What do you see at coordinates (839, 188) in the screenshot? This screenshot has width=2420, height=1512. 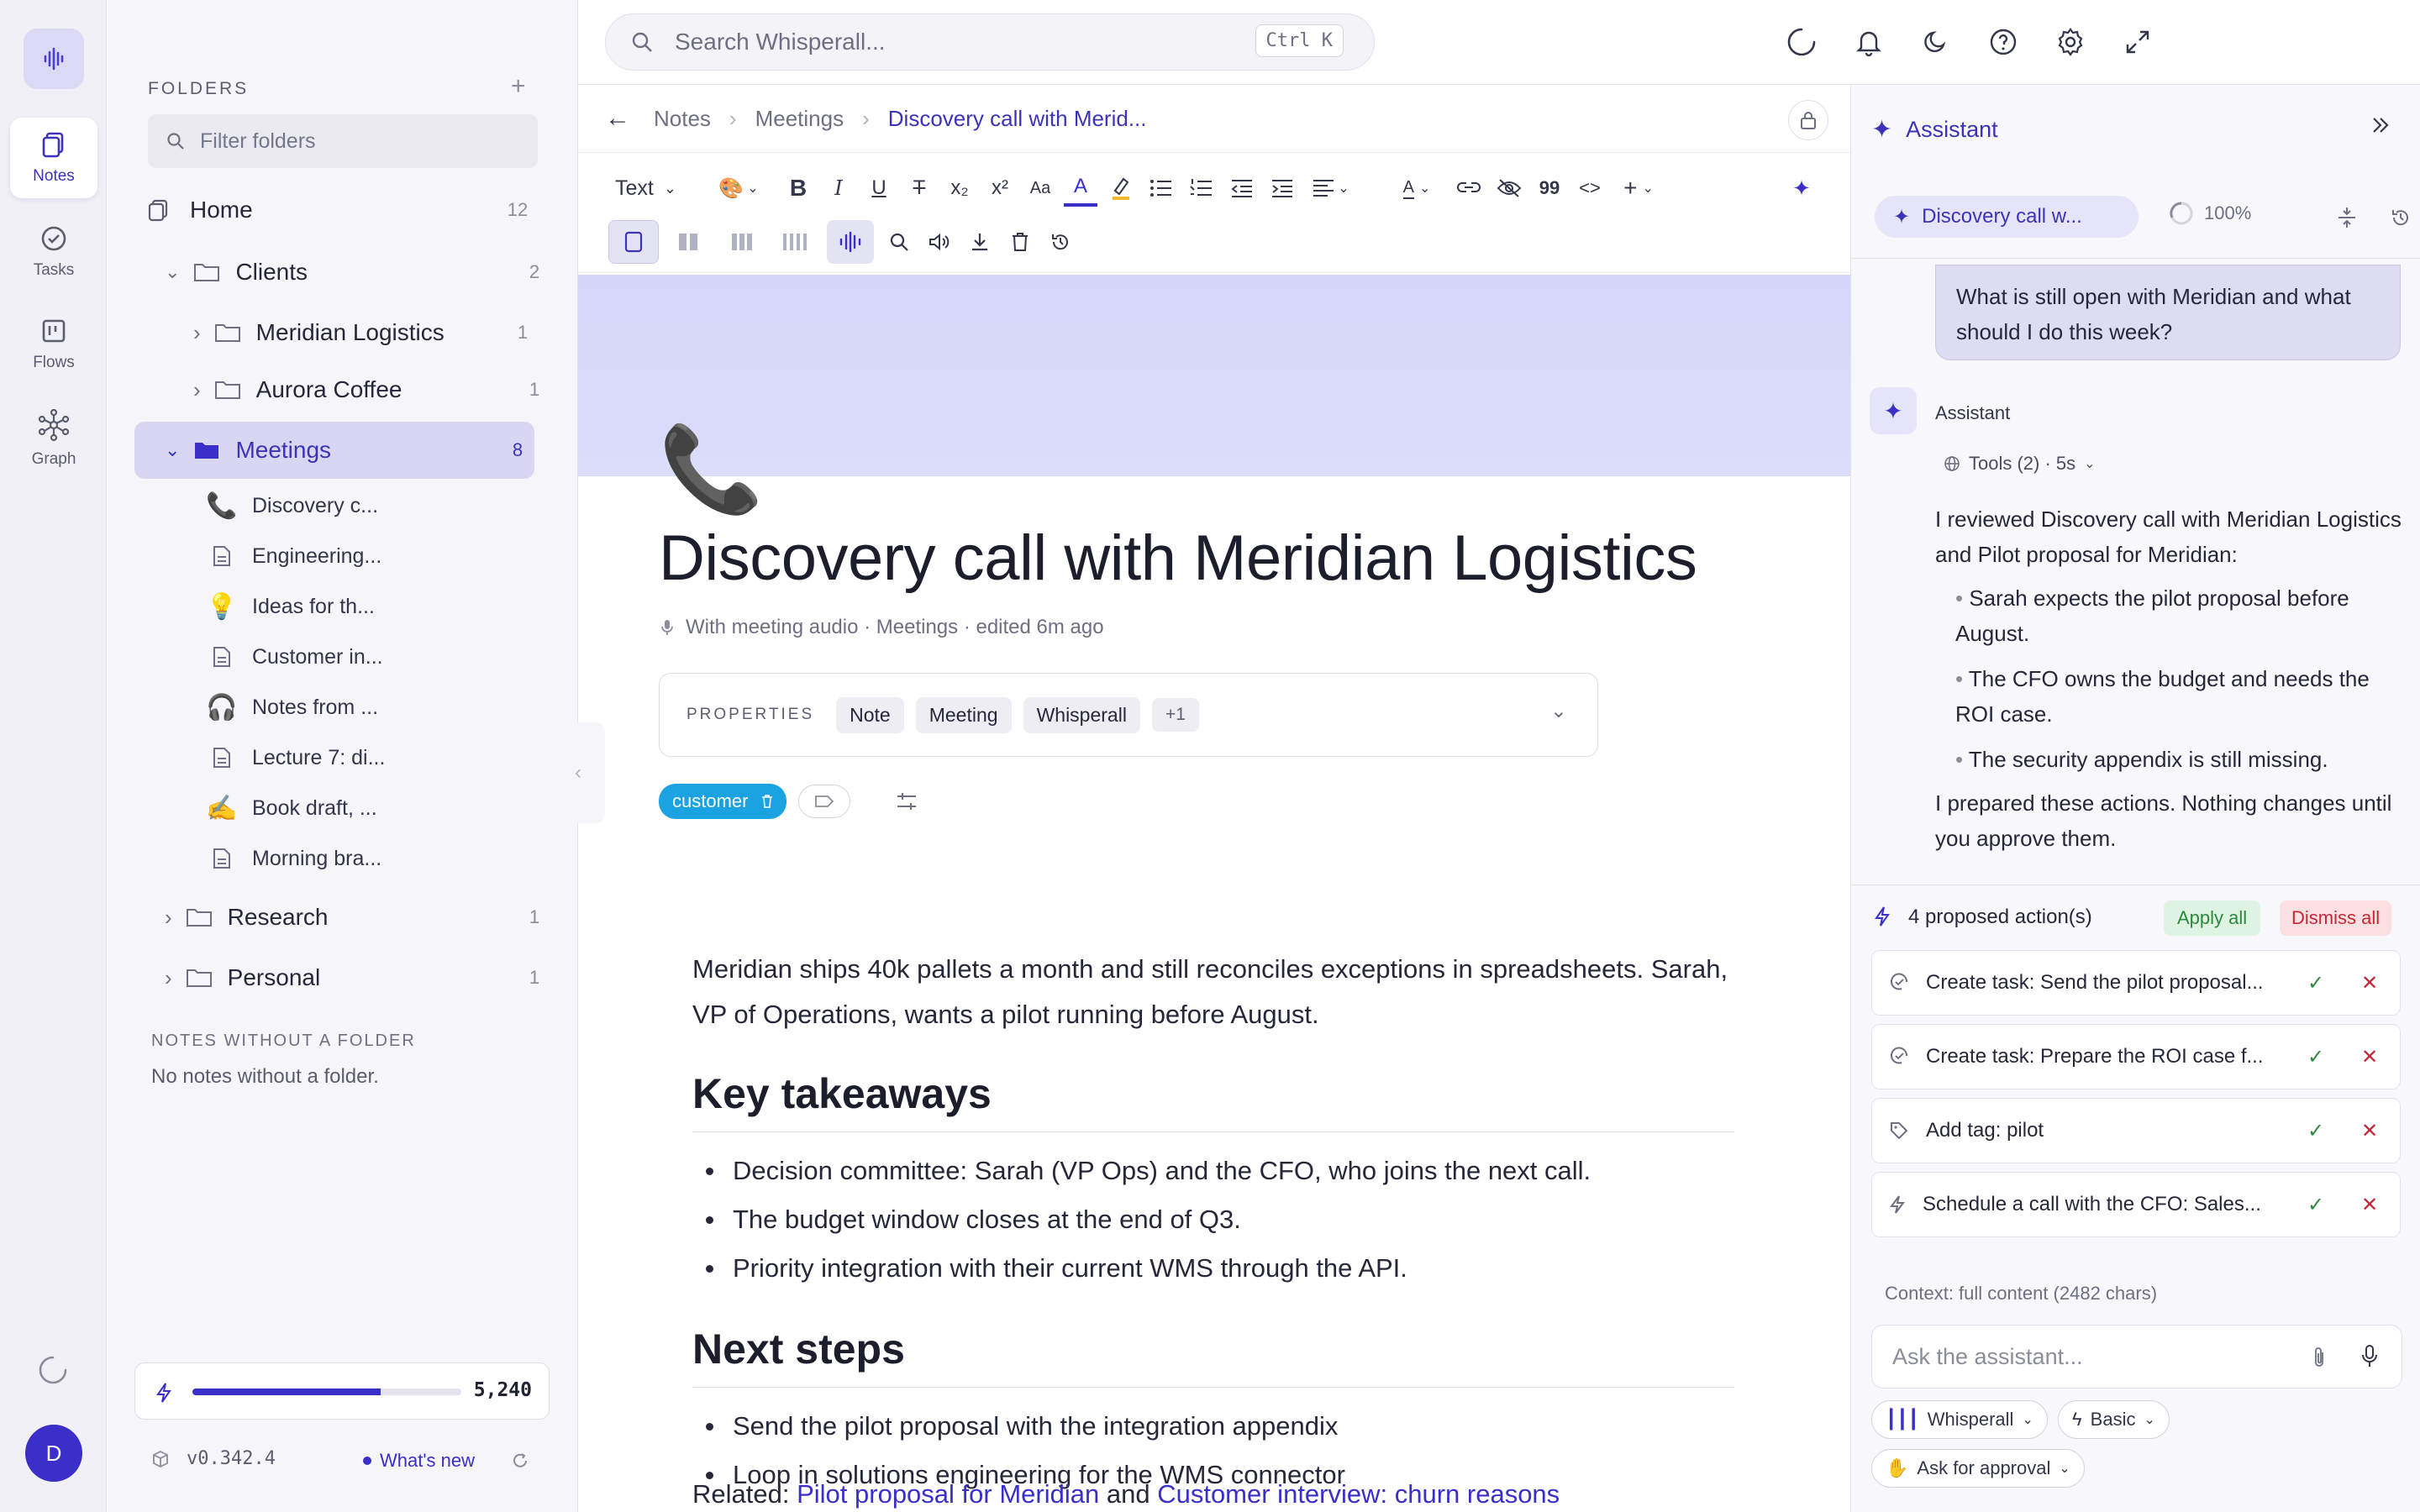 I see `italic-icon: I` at bounding box center [839, 188].